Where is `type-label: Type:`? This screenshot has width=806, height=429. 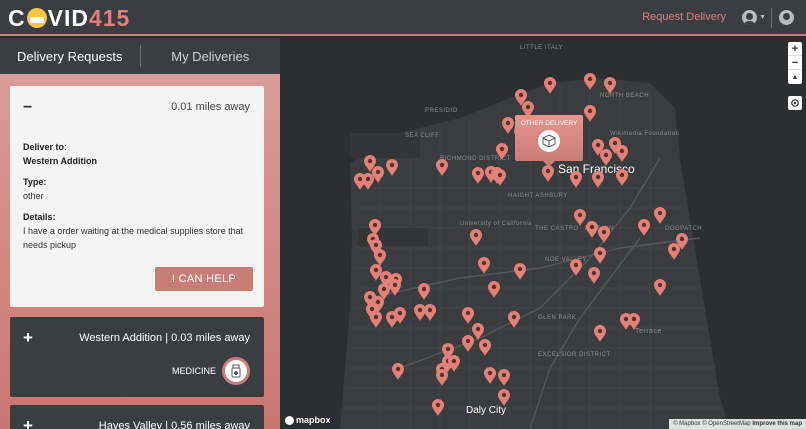
type-label: Type: is located at coordinates (35, 182).